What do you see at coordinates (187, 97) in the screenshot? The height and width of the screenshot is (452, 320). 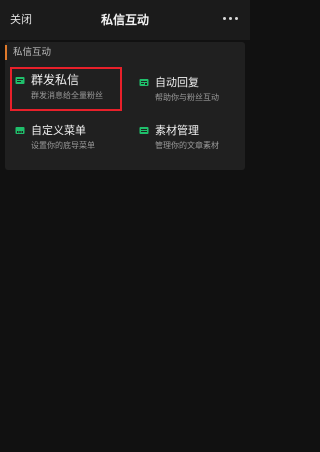 I see `item-desc: 帮助你与粉丝互动` at bounding box center [187, 97].